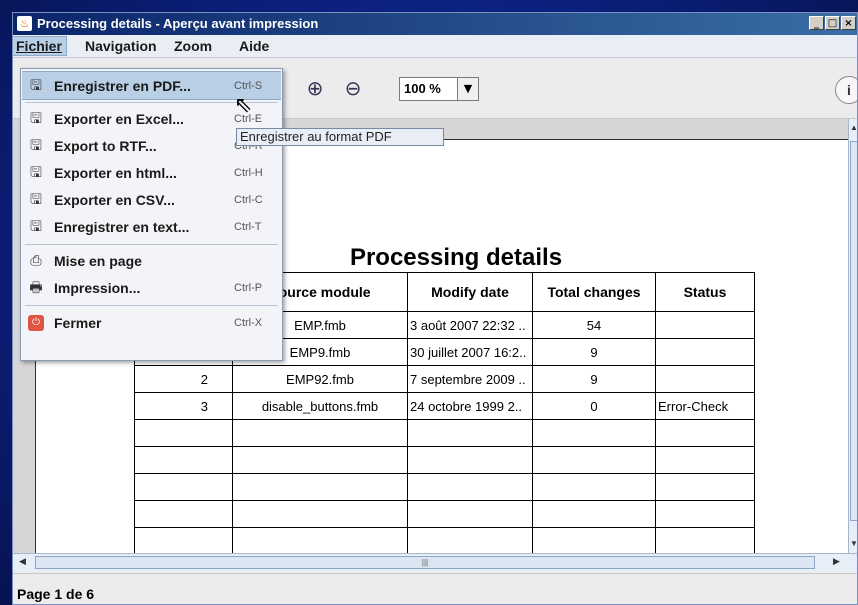 The image size is (858, 605). I want to click on menu-item-print: 🖶 Impression... Ctrl-P, so click(151, 288).